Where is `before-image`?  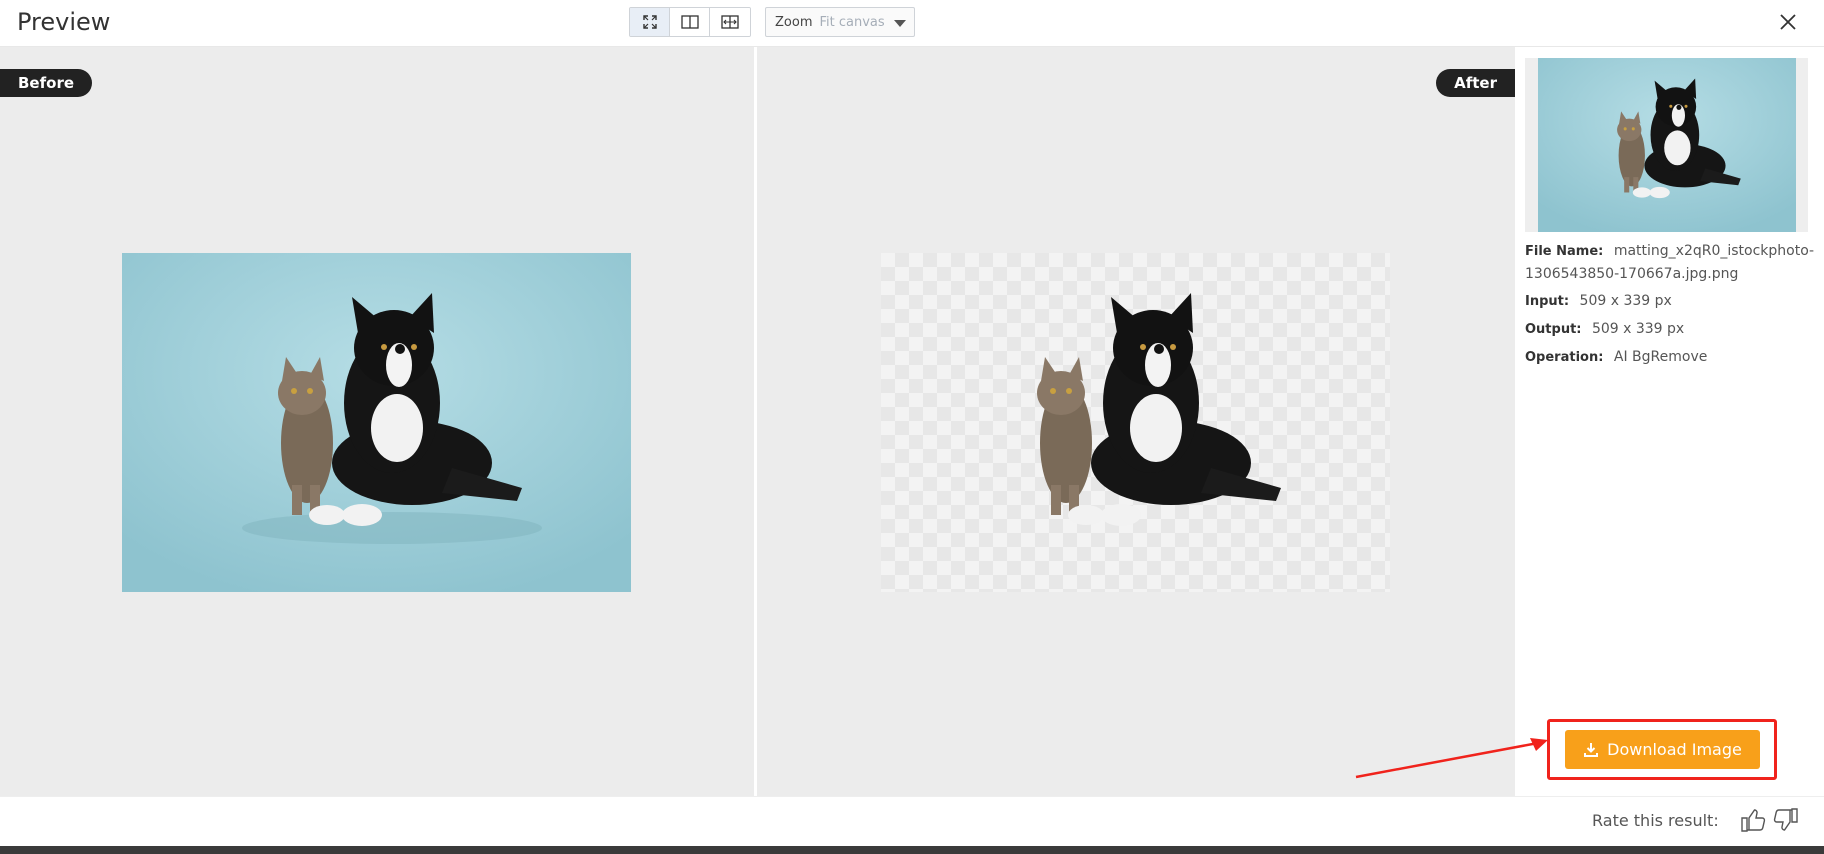 before-image is located at coordinates (376, 422).